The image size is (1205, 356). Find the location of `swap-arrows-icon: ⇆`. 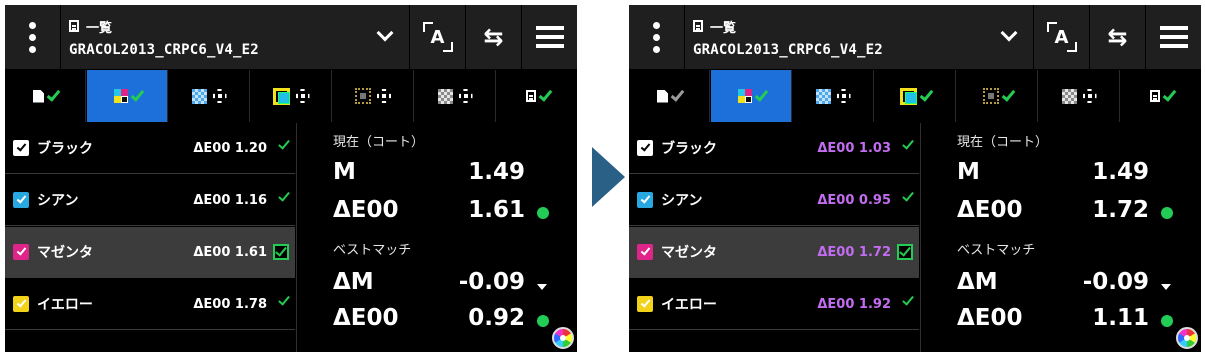

swap-arrows-icon: ⇆ is located at coordinates (1117, 37).